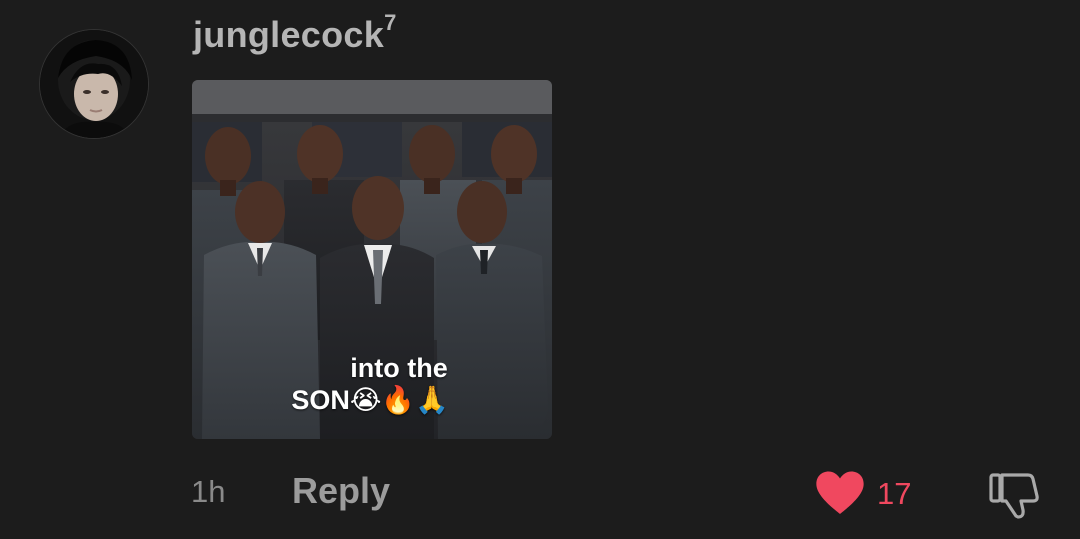 The image size is (1080, 539). Describe the element at coordinates (390, 22) in the screenshot. I see `username-badge: 7` at that location.